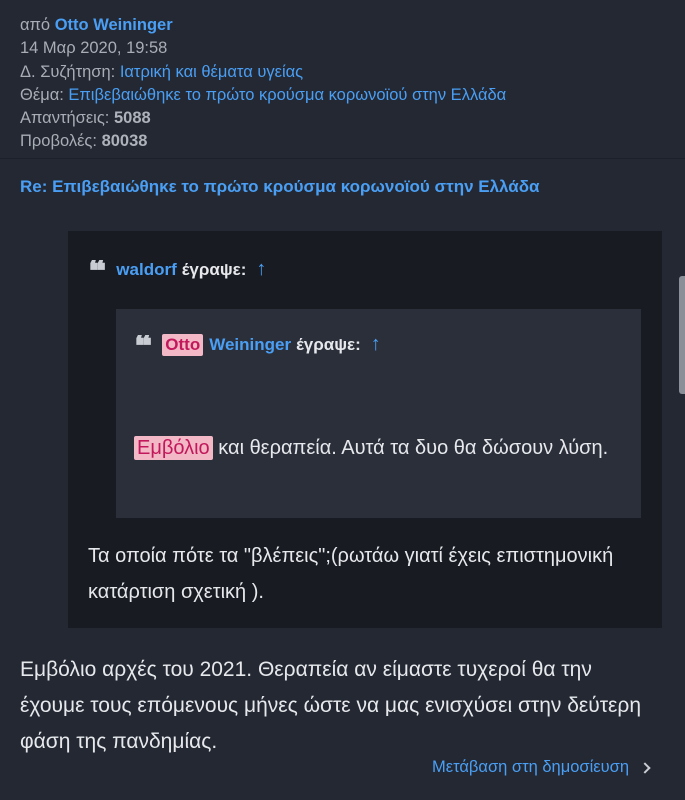 This screenshot has width=685, height=800. What do you see at coordinates (645, 767) in the screenshot?
I see `chevron-right-icon` at bounding box center [645, 767].